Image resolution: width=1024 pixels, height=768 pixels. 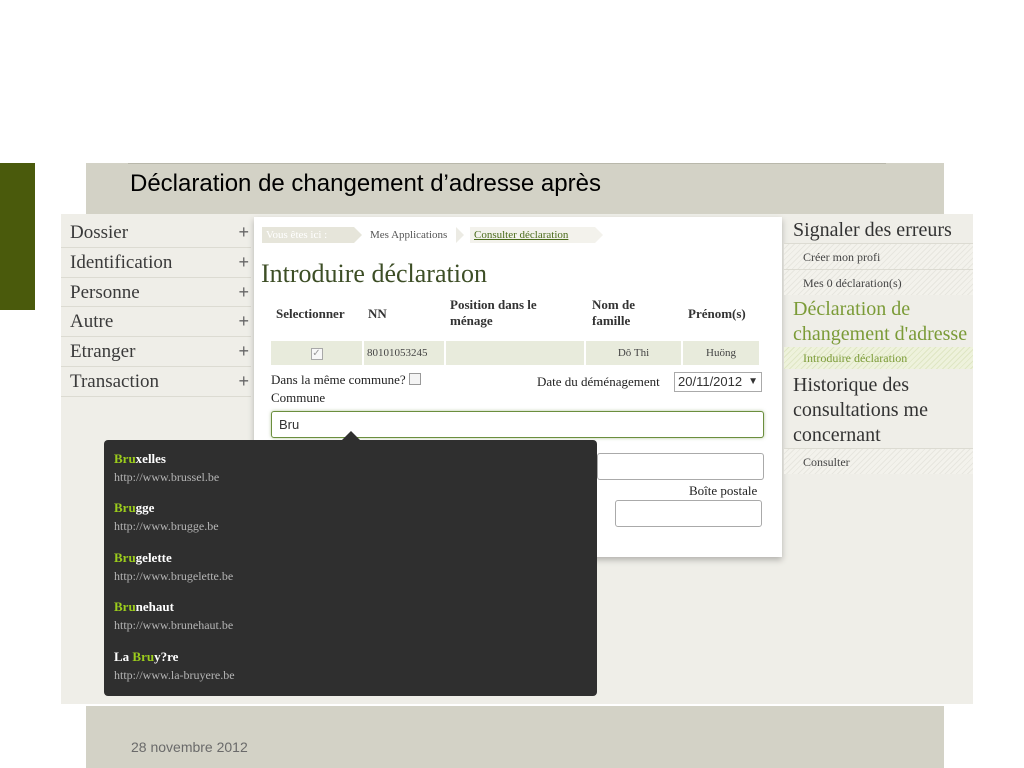 I want to click on same-commune-row: Dans la même commune?, so click(x=346, y=380).